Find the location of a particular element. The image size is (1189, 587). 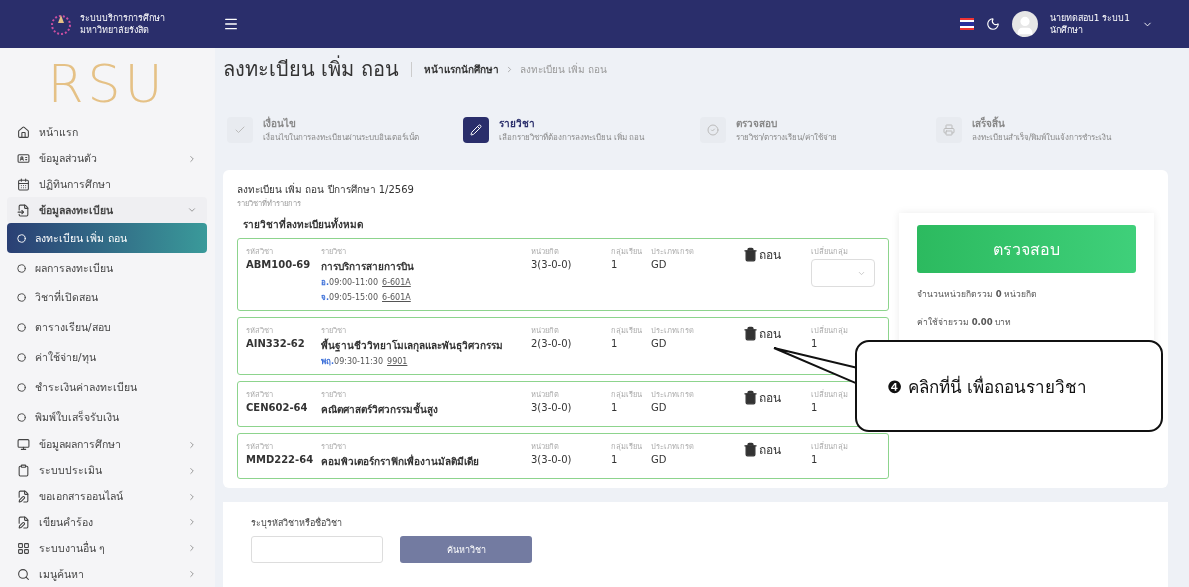

step-subtitle: เลือกรายวิชาที่ต้องการลงทะเบียน เพิ่ม ถอน is located at coordinates (572, 137).